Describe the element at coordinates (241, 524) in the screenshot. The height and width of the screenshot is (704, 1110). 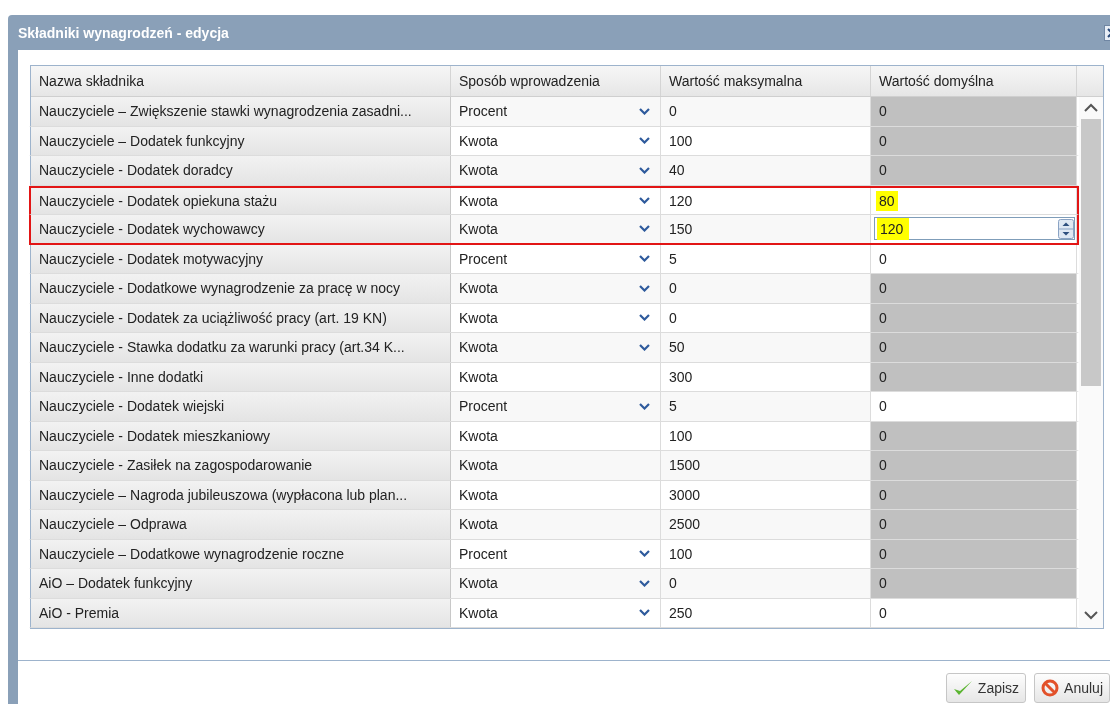
I see `table-cell: Nauczyciele – Odprawa` at that location.